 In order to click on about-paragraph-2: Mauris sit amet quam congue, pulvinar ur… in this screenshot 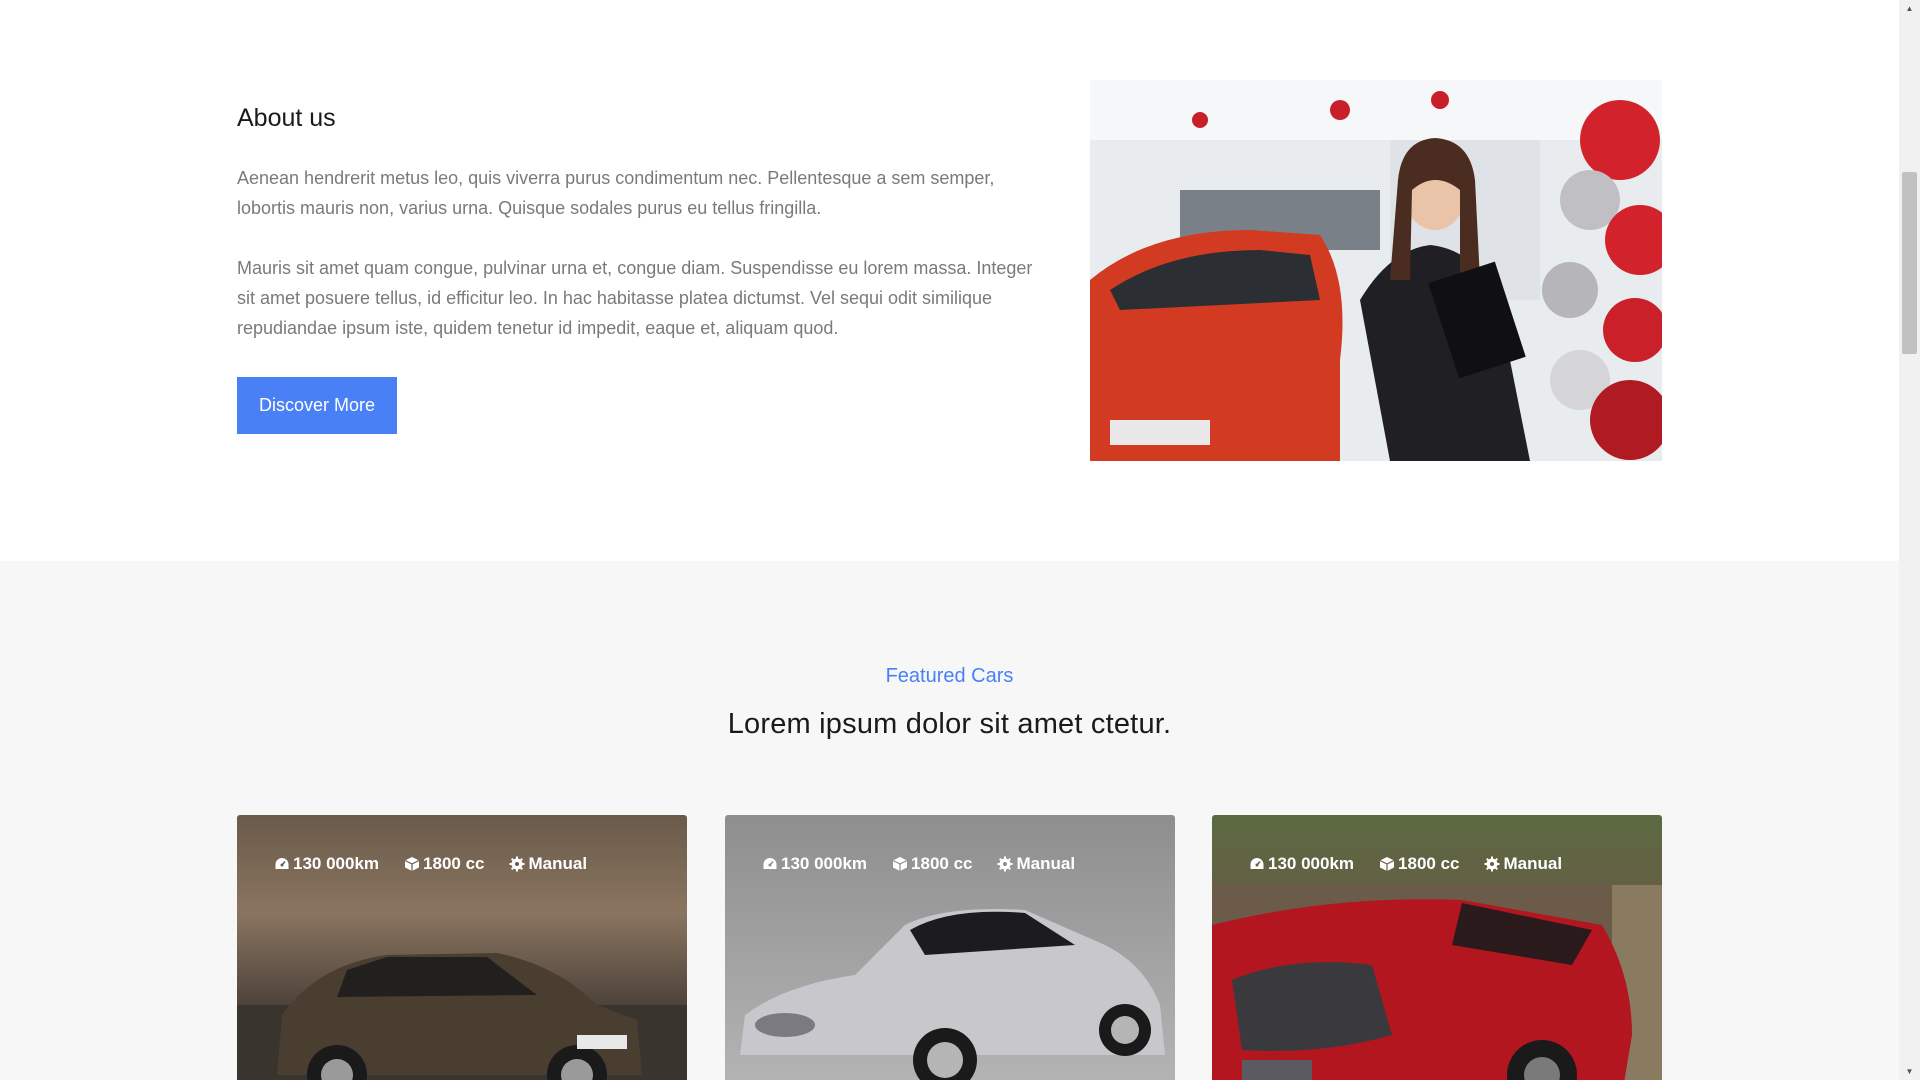, I will do `click(635, 298)`.